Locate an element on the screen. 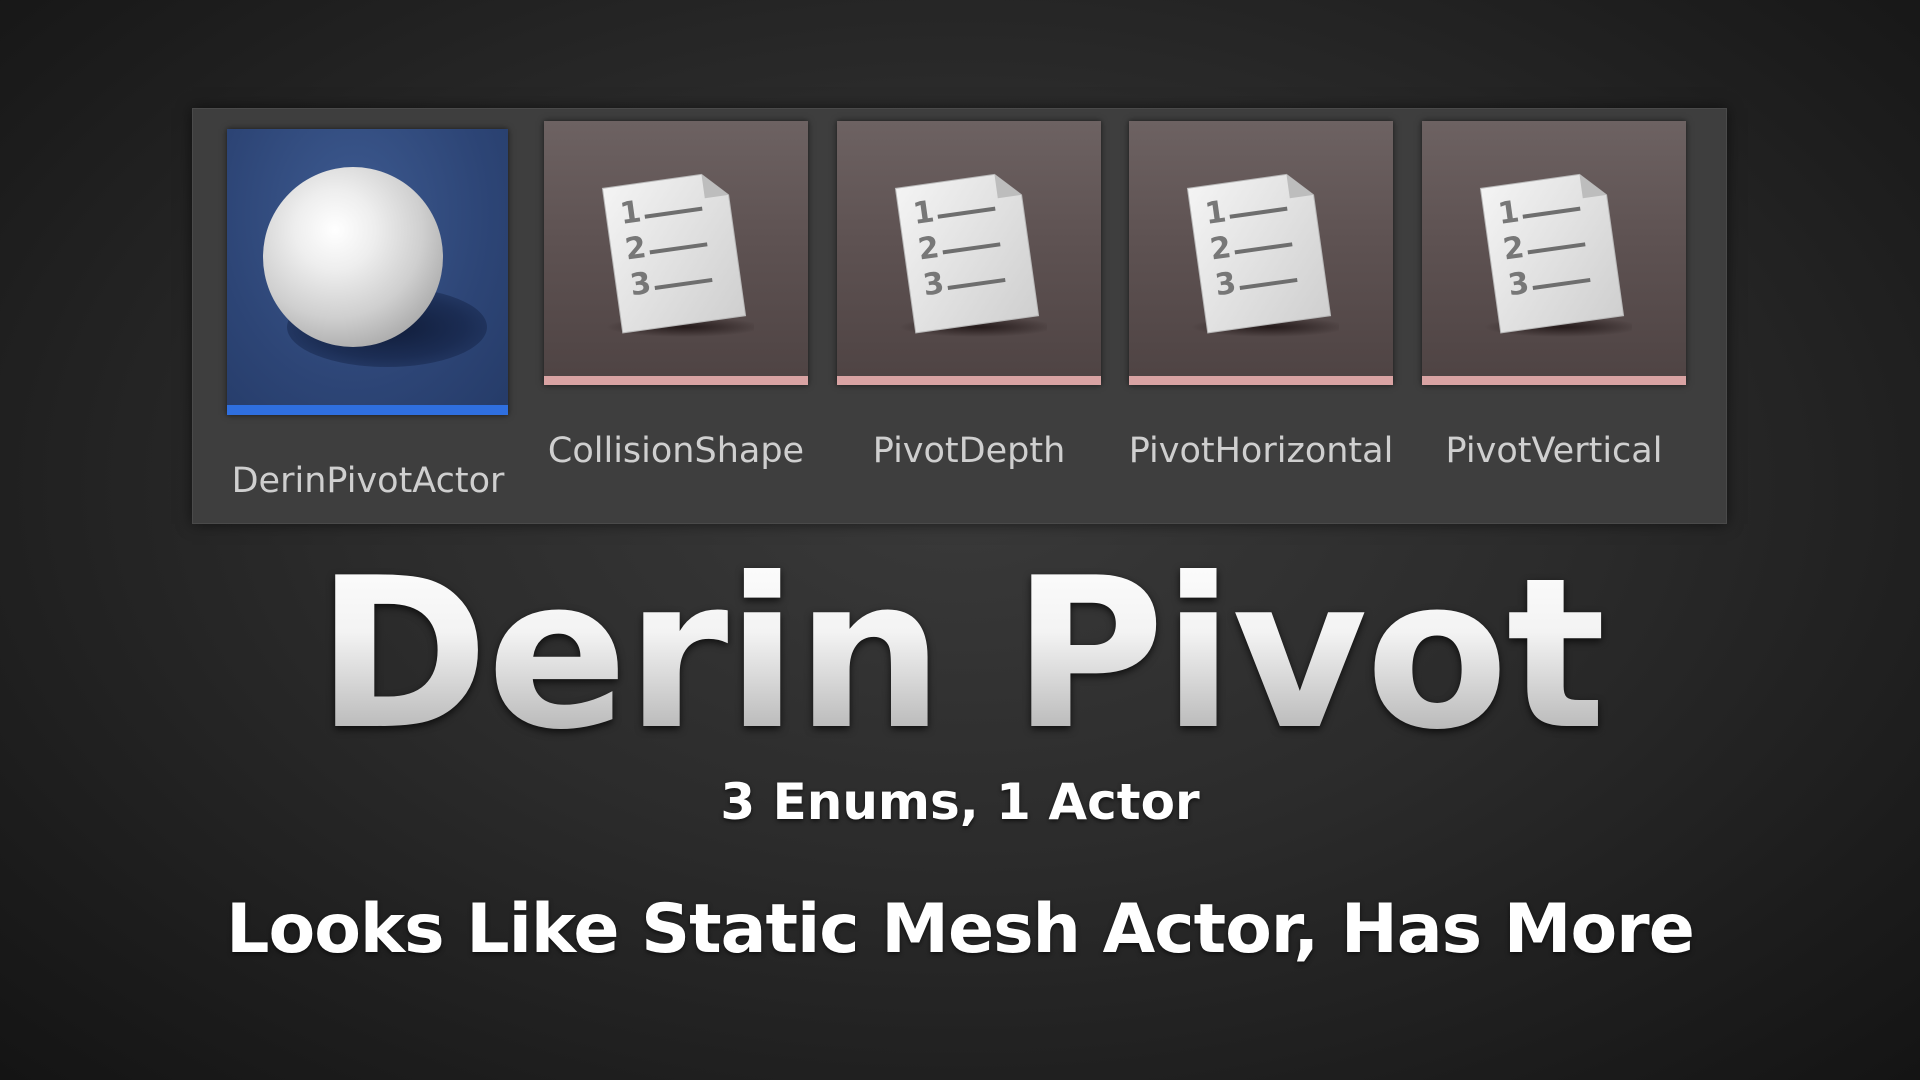  asset-tile-collision-shape: 1 2 3 is located at coordinates (676, 253).